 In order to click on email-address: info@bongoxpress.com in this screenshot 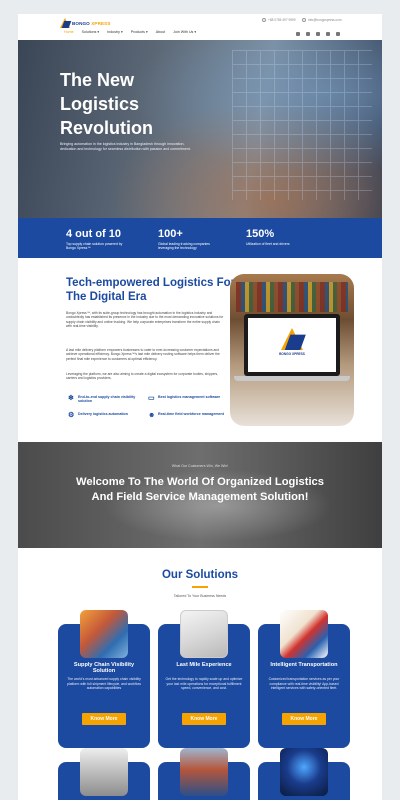, I will do `click(325, 20)`.